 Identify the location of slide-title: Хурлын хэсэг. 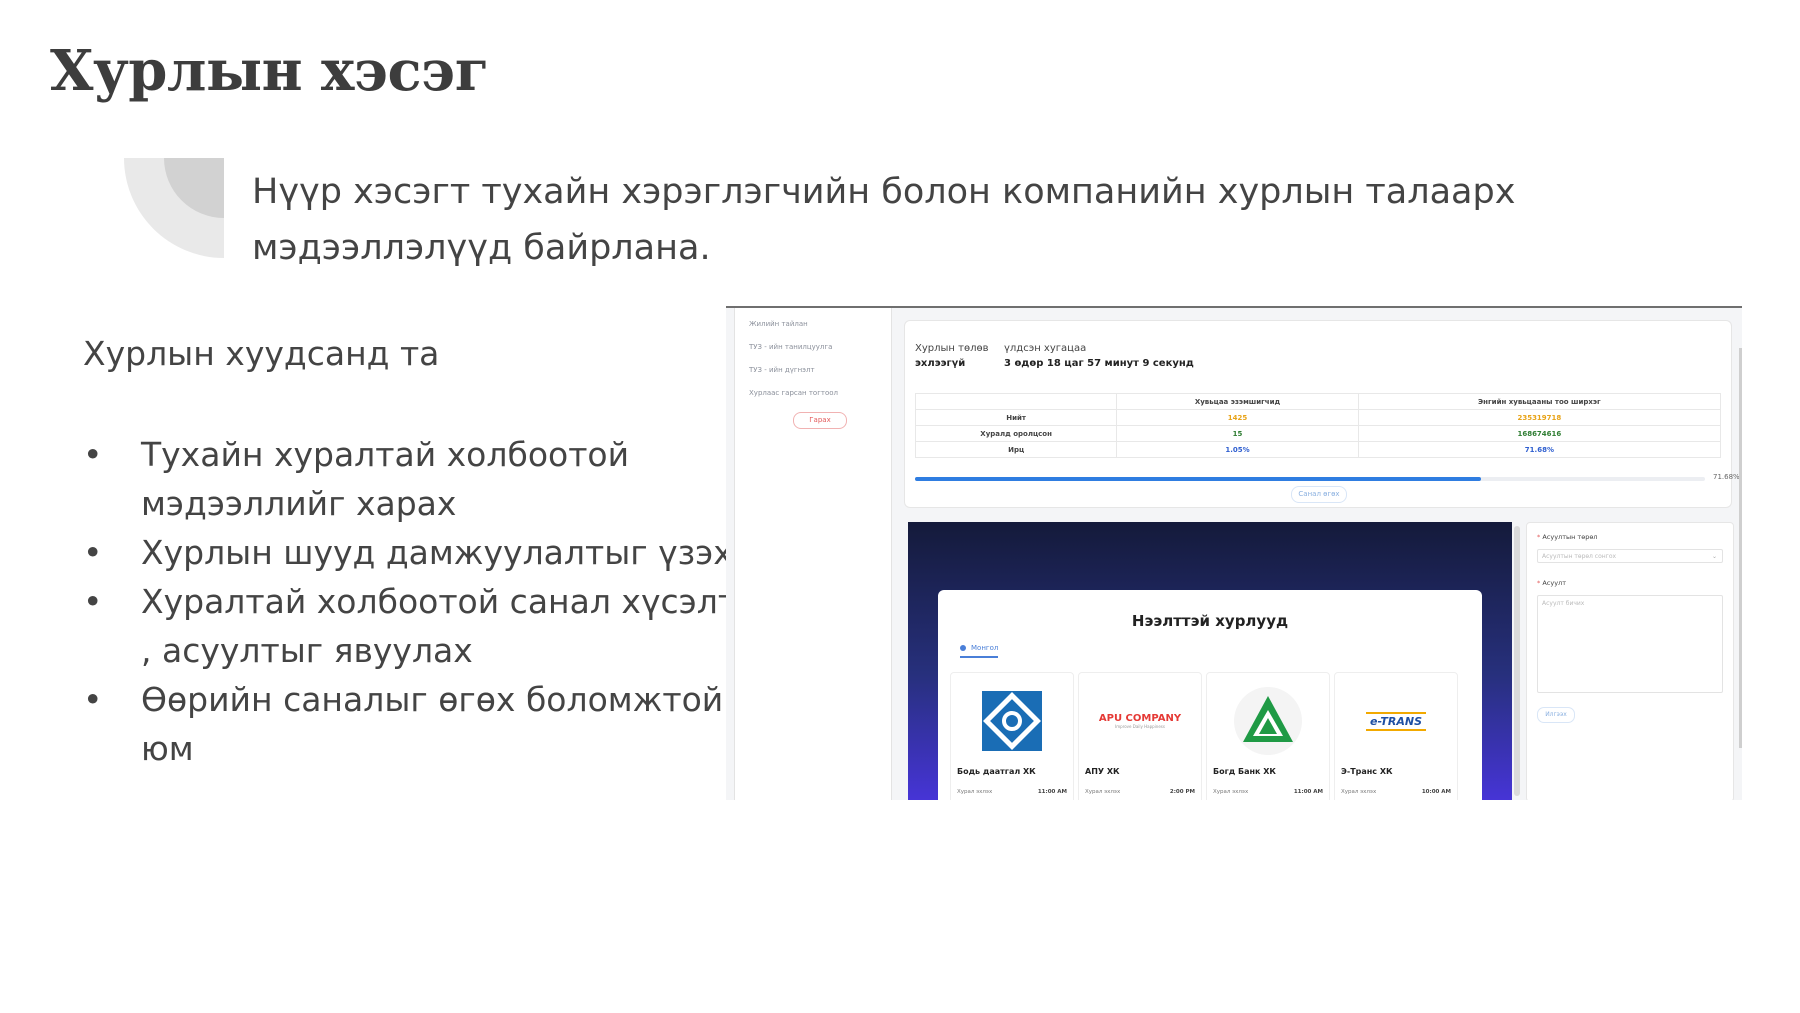
(269, 71).